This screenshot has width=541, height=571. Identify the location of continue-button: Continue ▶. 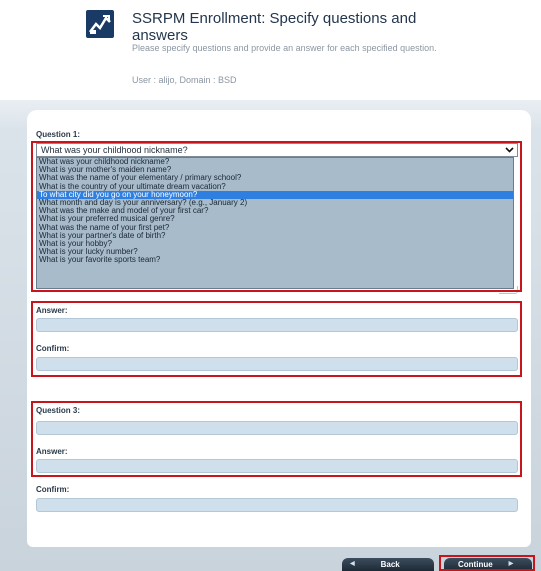
(488, 564).